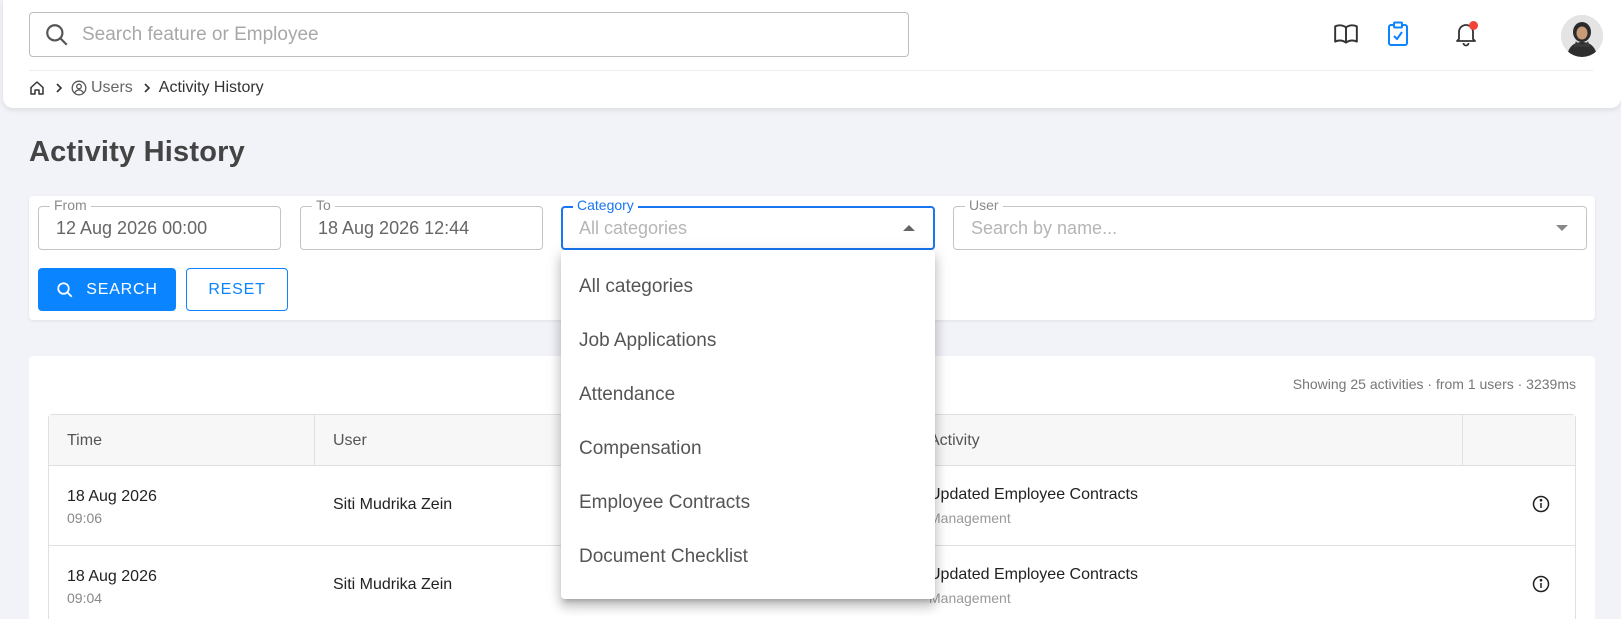 This screenshot has width=1621, height=619. Describe the element at coordinates (70, 205) in the screenshot. I see `from-label: From` at that location.